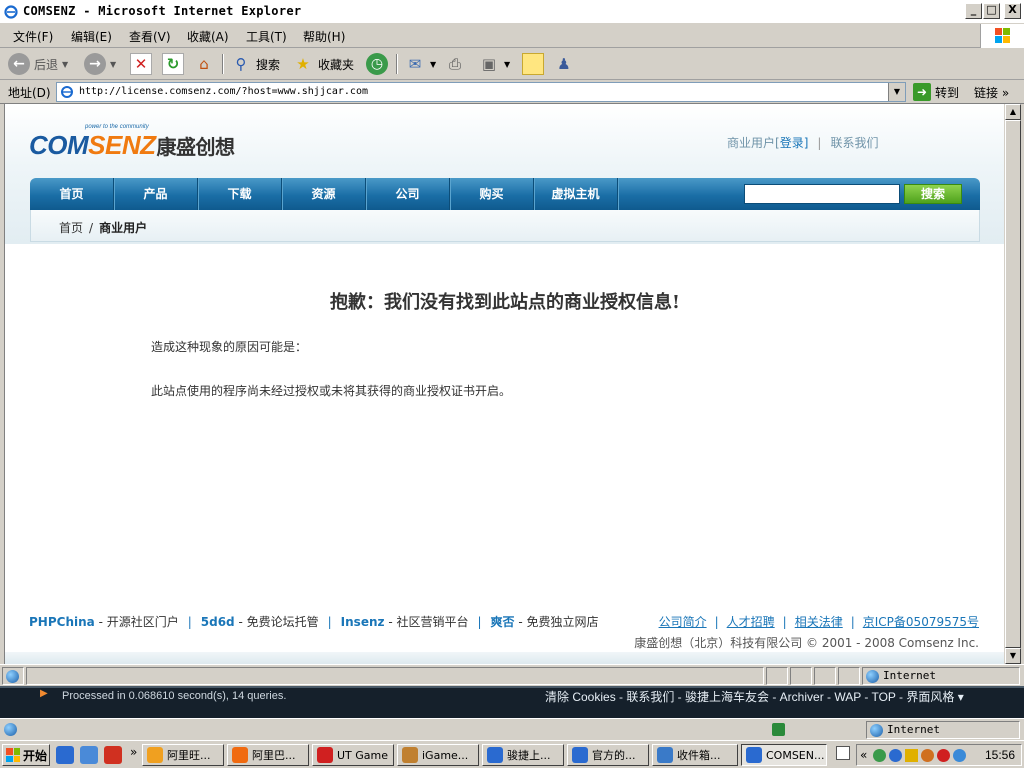 The height and width of the screenshot is (768, 1024). Describe the element at coordinates (822, 194) in the screenshot. I see `site-search-input` at that location.